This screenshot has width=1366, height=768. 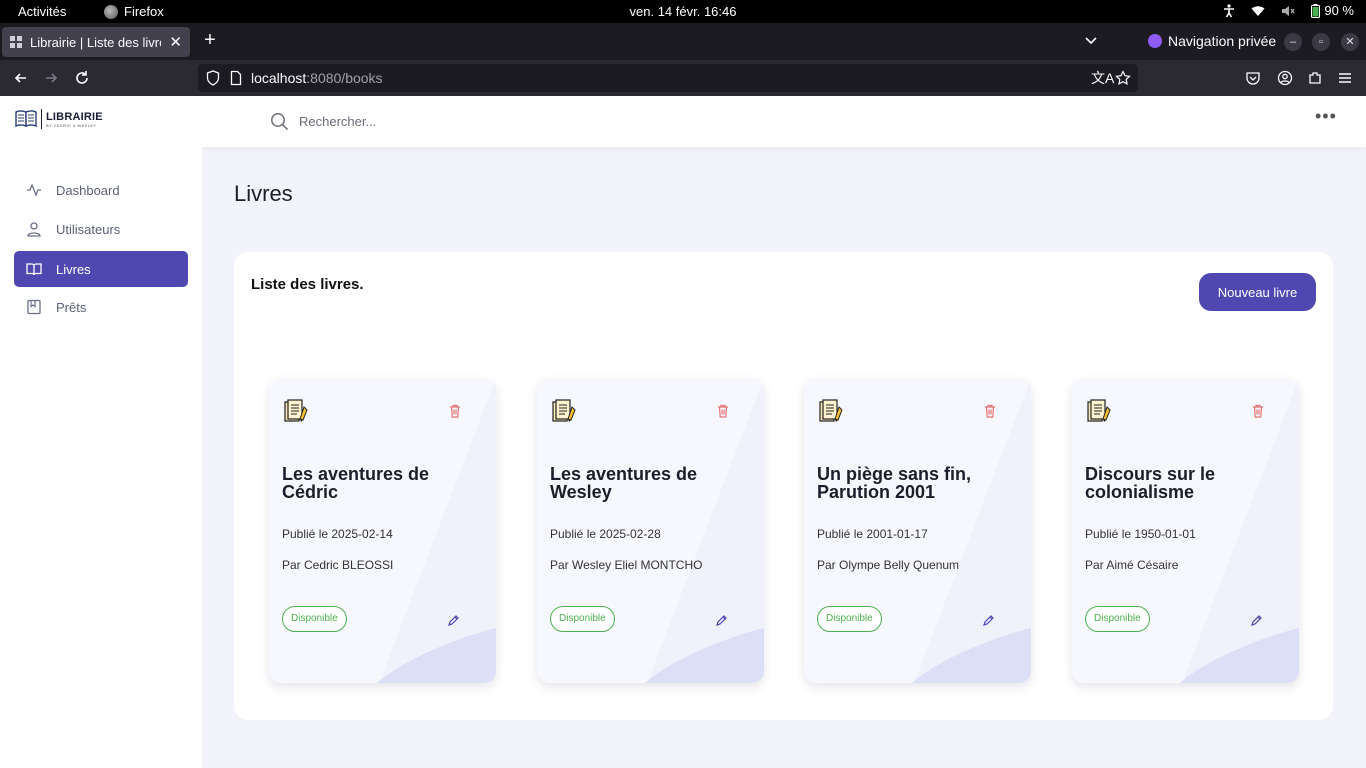 What do you see at coordinates (1140, 534) in the screenshot?
I see `book-publication-date: Publié le 1950-01-01` at bounding box center [1140, 534].